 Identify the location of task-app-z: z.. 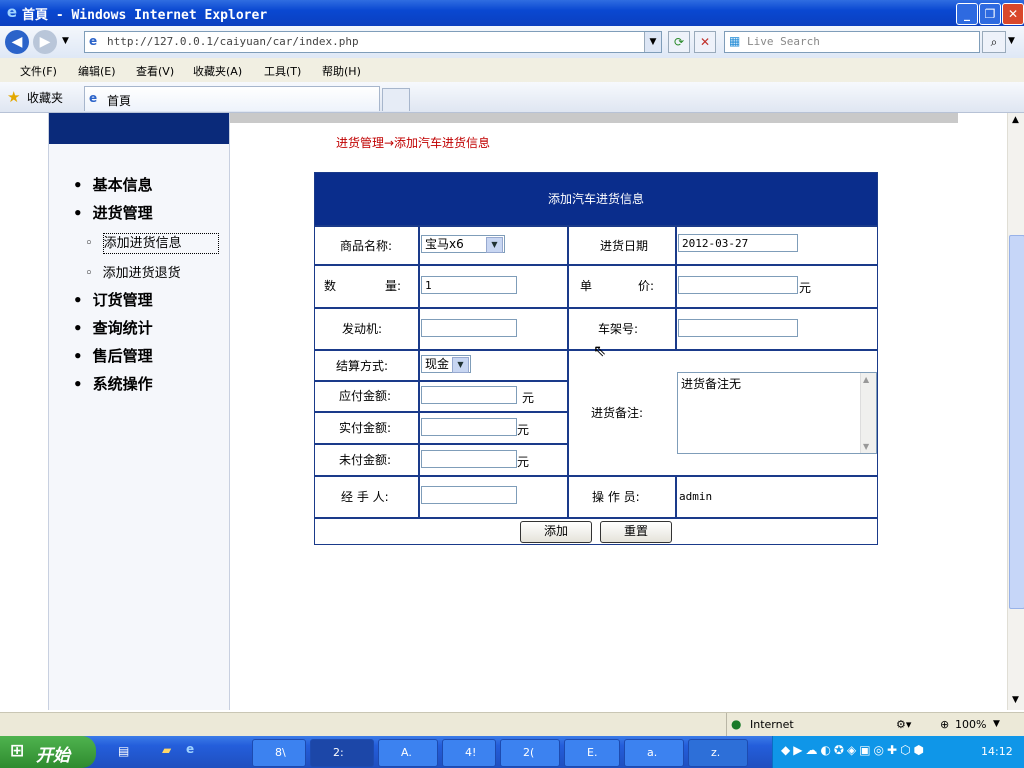
(718, 753).